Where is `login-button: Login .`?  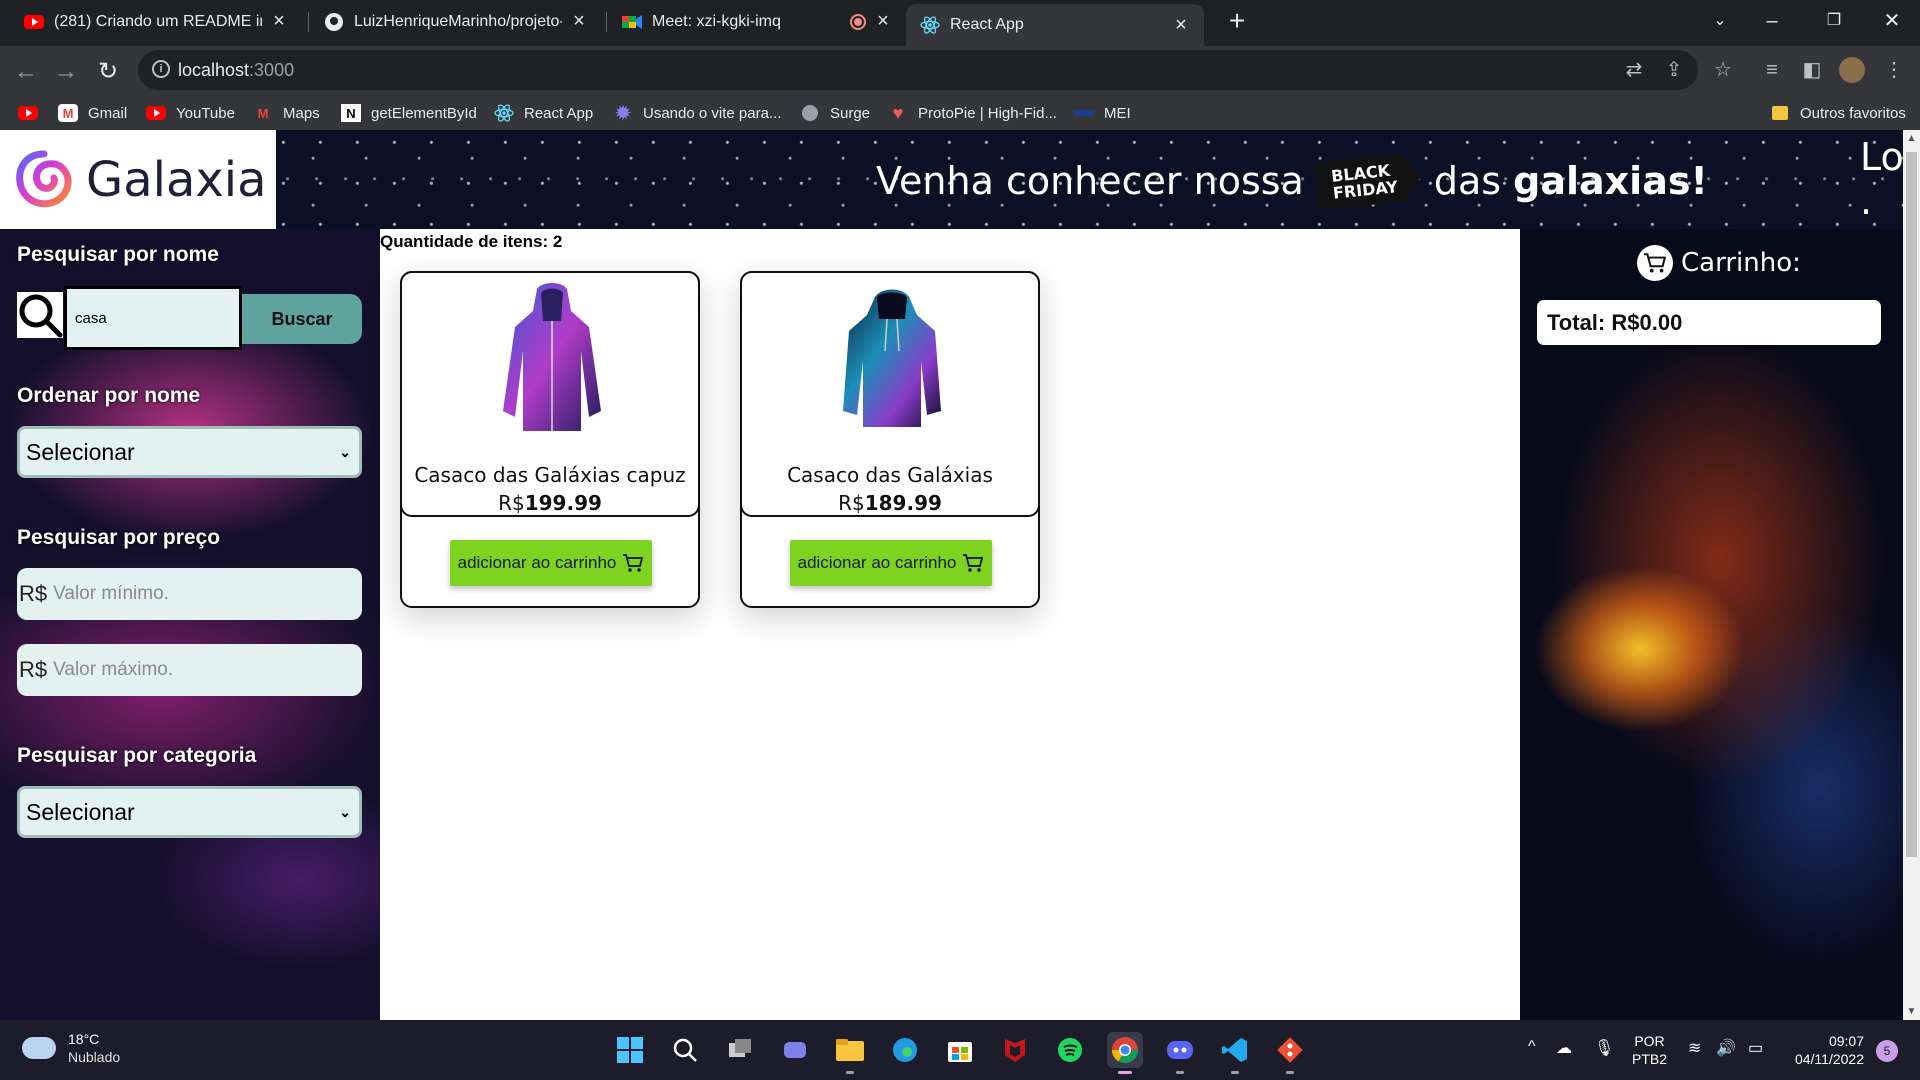 login-button: Login . is located at coordinates (1881, 179).